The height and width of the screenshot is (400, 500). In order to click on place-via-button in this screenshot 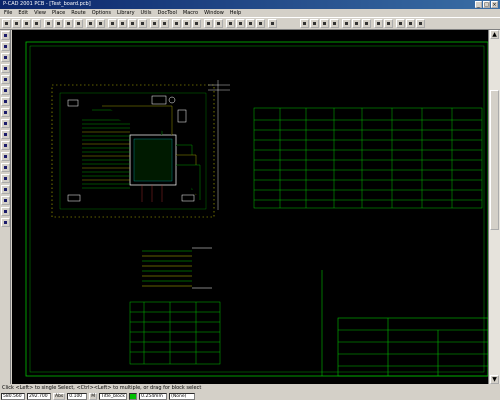, I will do `click(324, 23)`.